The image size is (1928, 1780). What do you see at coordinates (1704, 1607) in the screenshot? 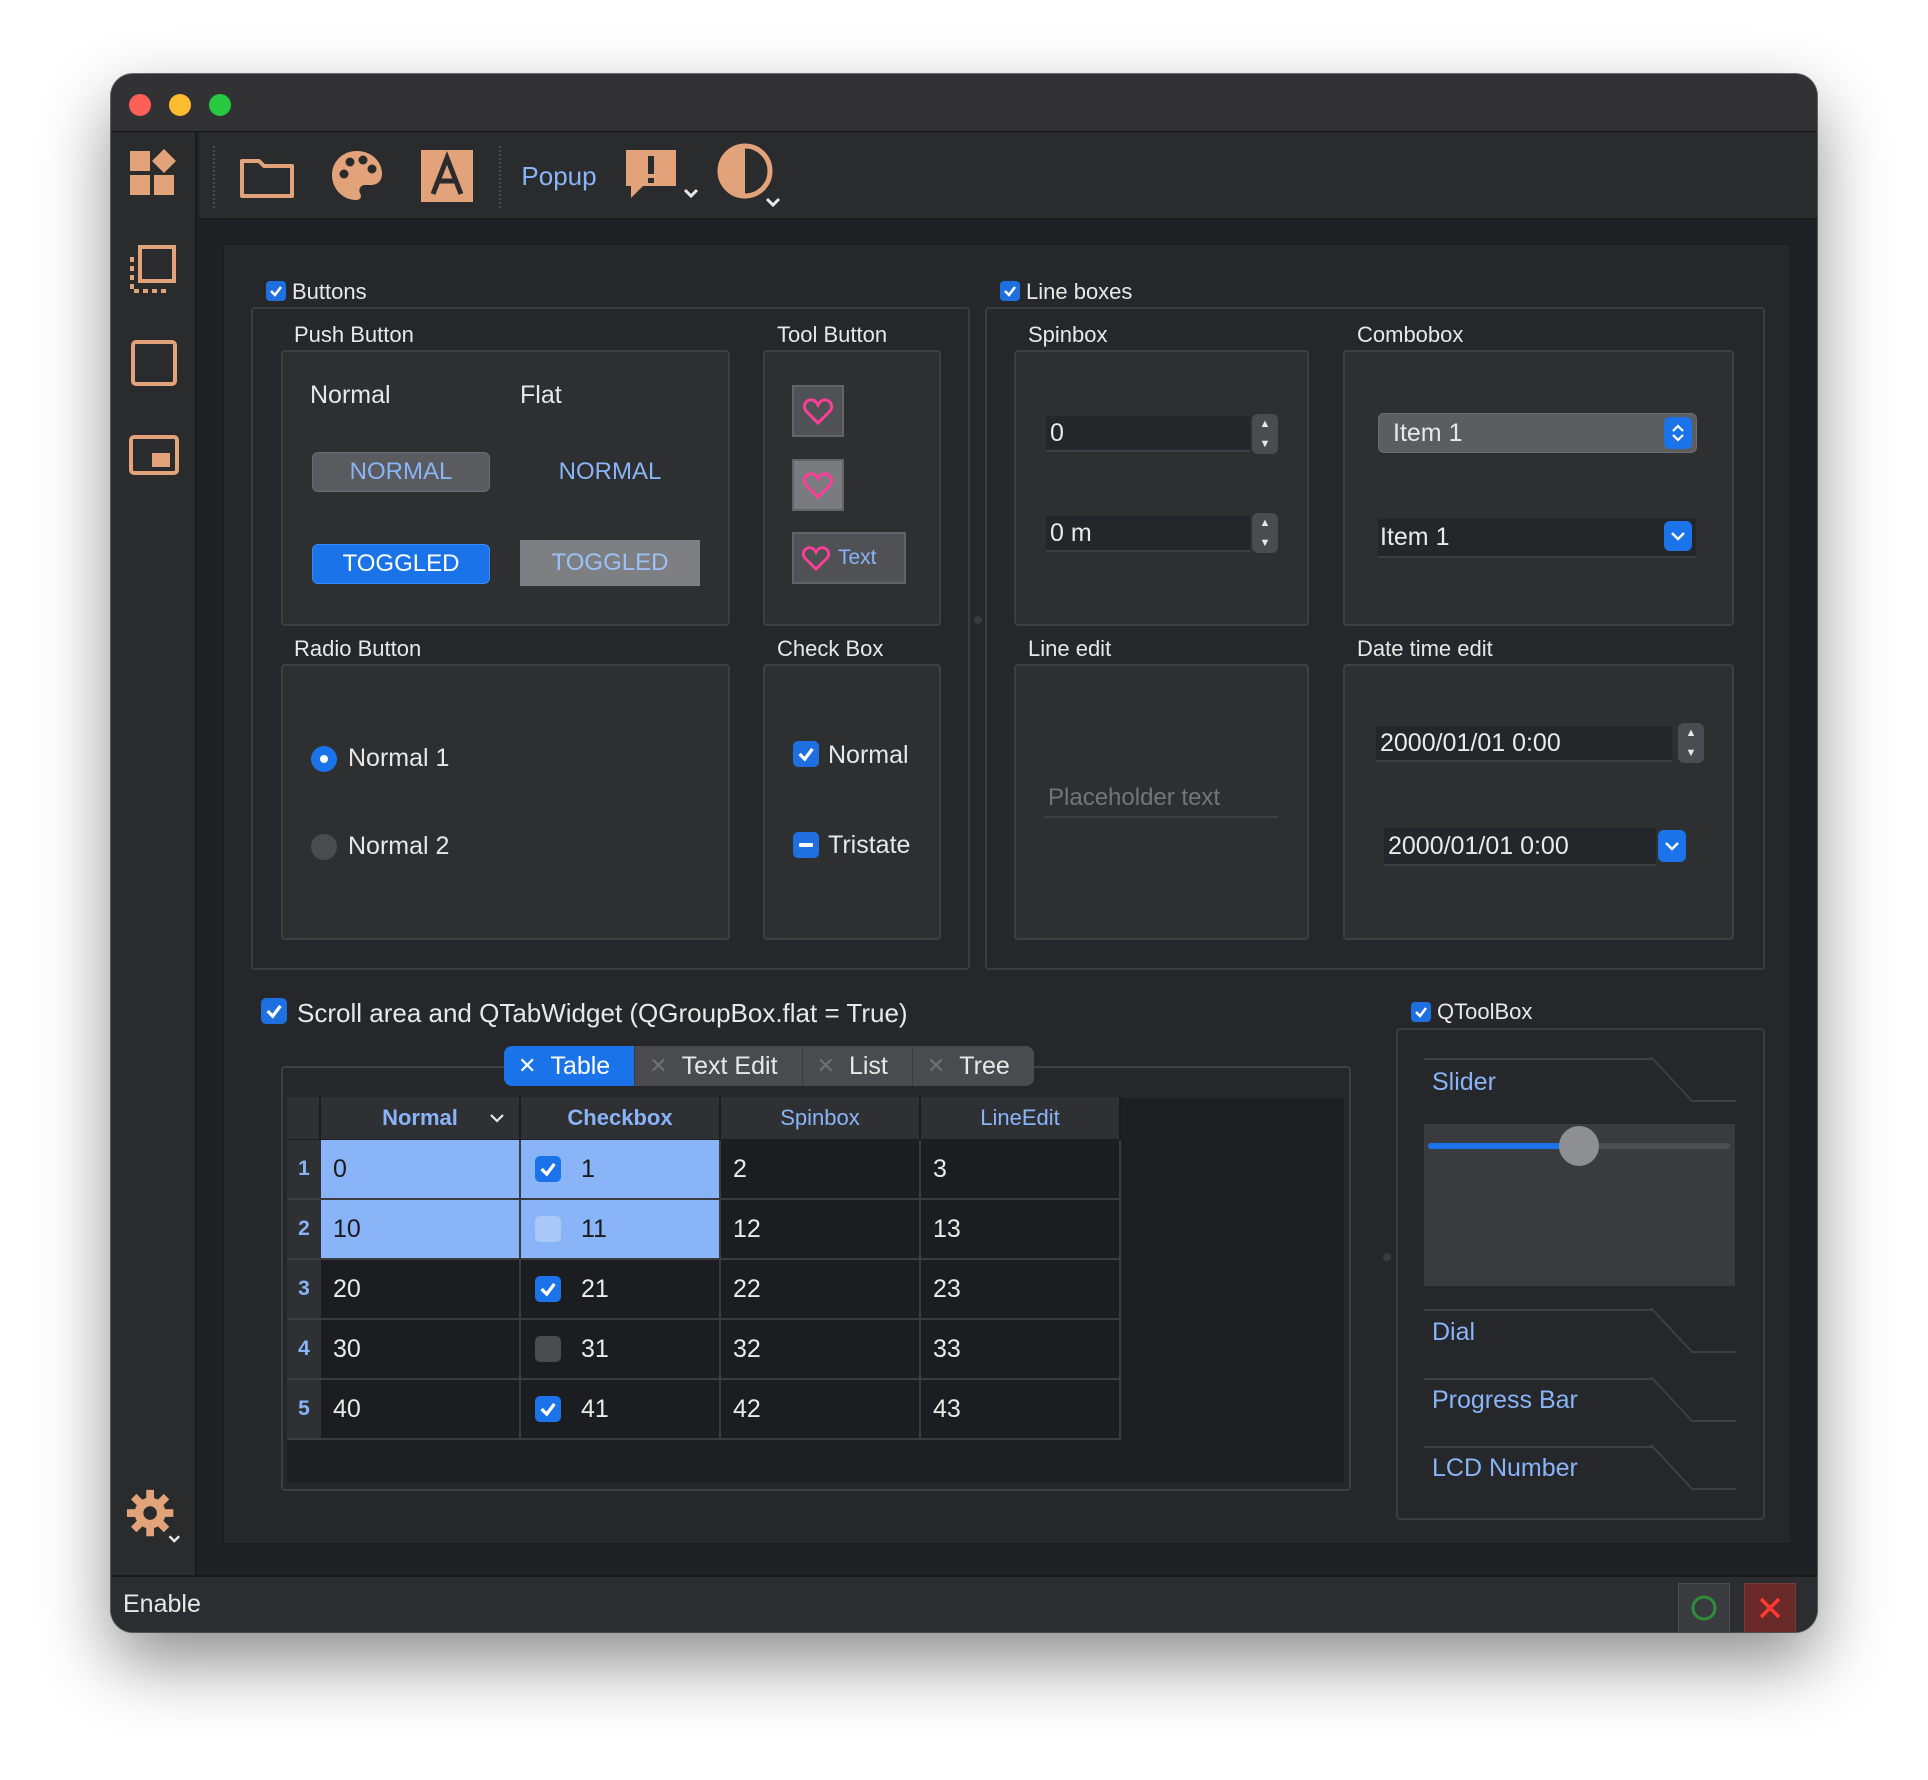
I see `enable-status-button` at bounding box center [1704, 1607].